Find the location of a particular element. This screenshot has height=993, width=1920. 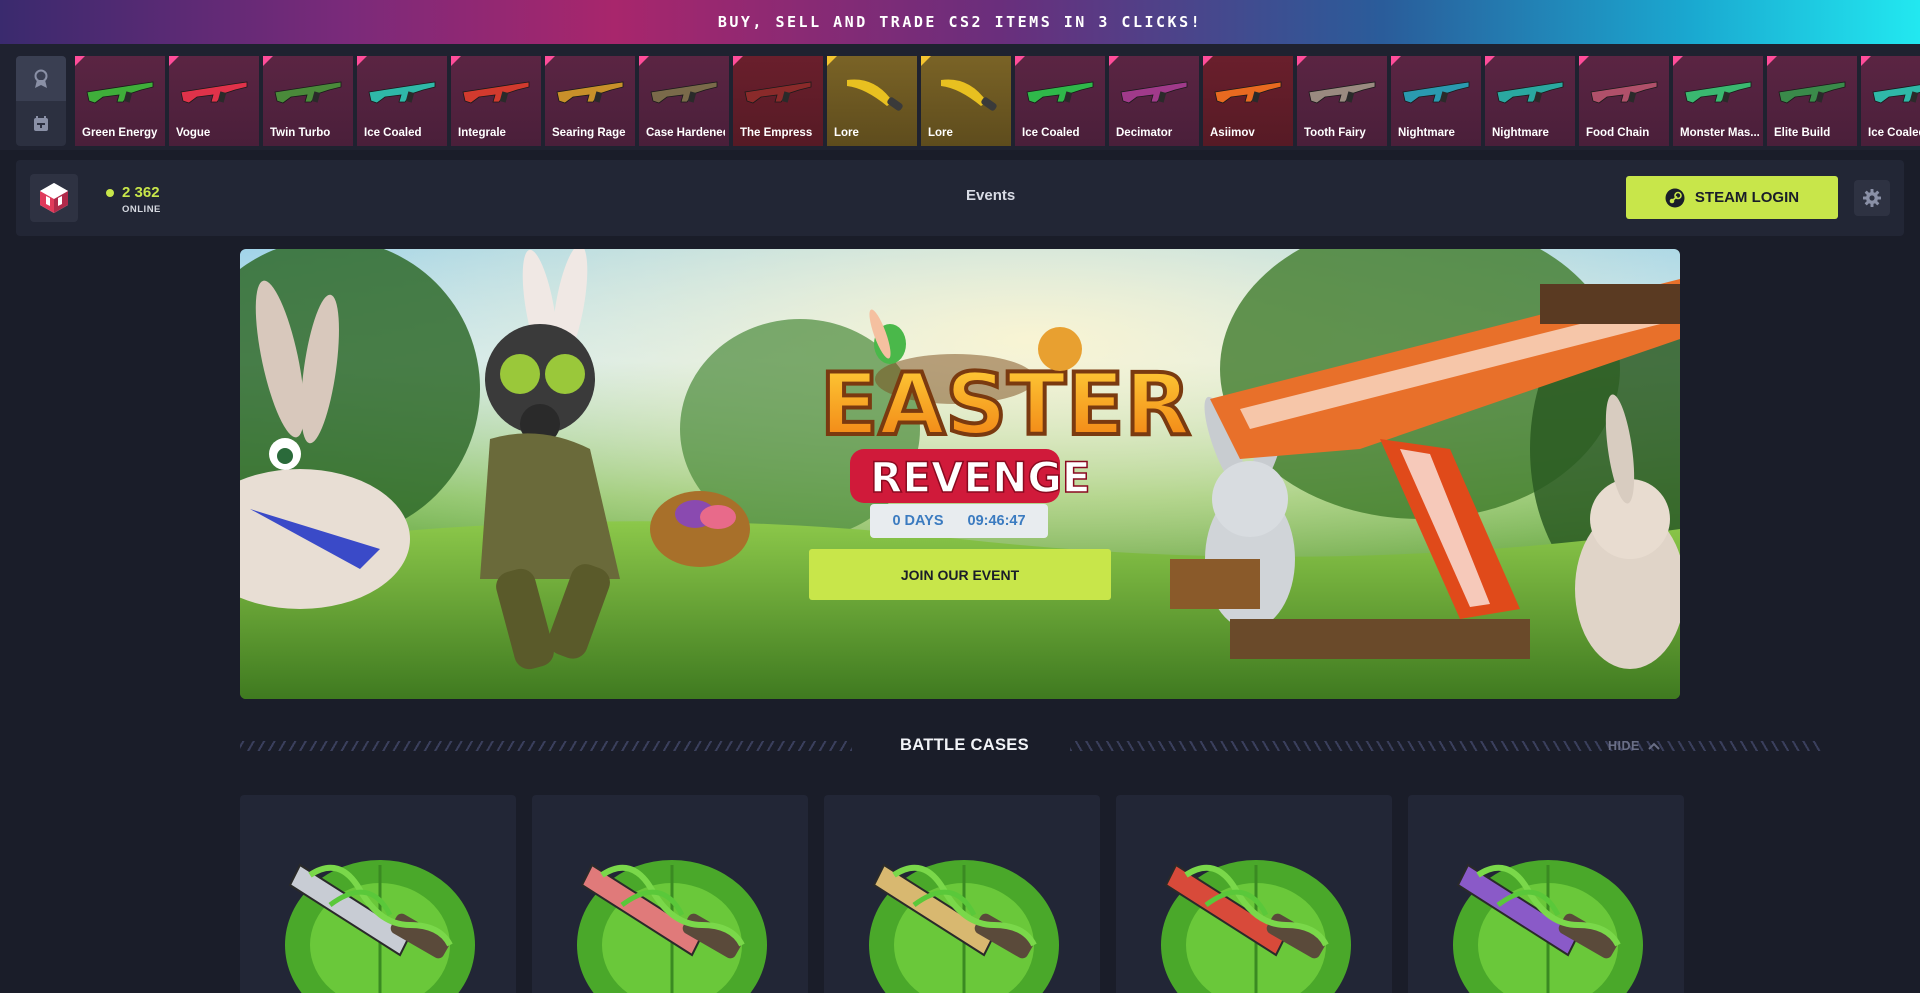

drop-item-name: Integrale is located at coordinates (482, 133).